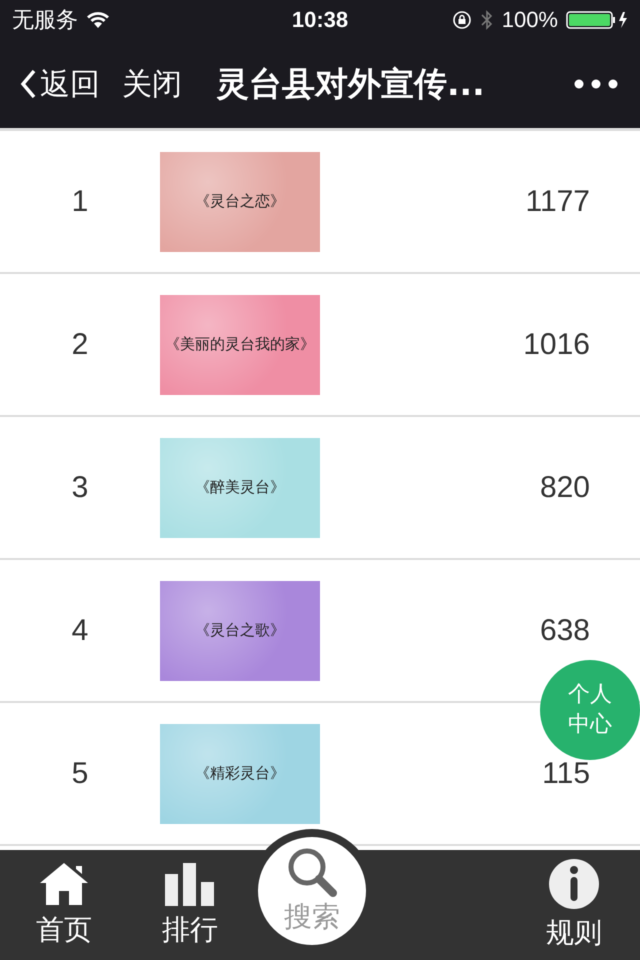  What do you see at coordinates (530, 20) in the screenshot?
I see `battery-text: 100%` at bounding box center [530, 20].